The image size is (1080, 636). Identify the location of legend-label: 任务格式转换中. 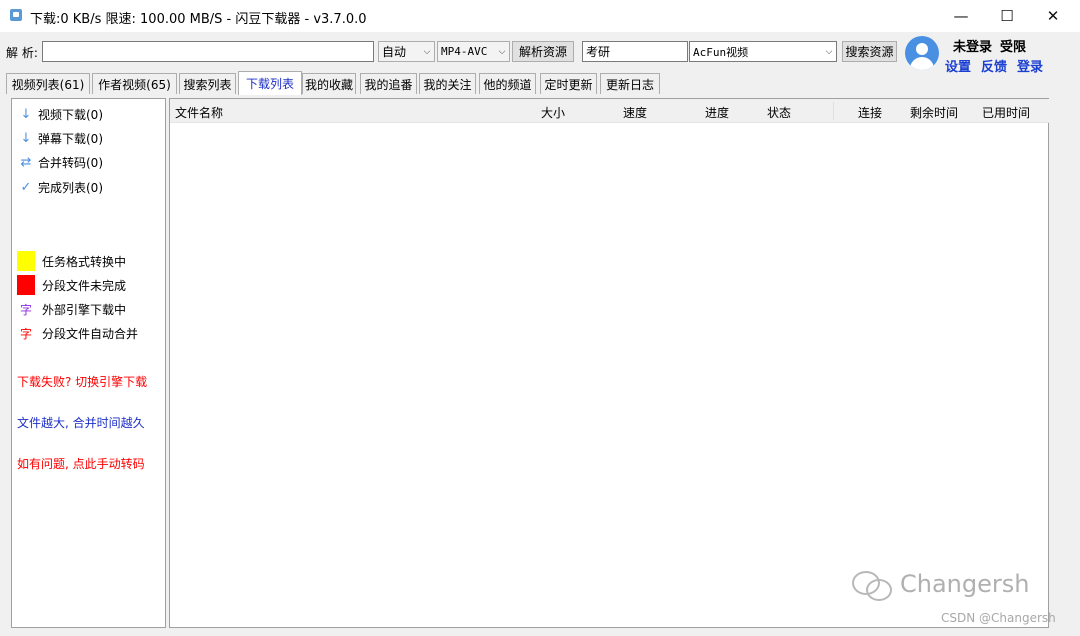
(84, 261).